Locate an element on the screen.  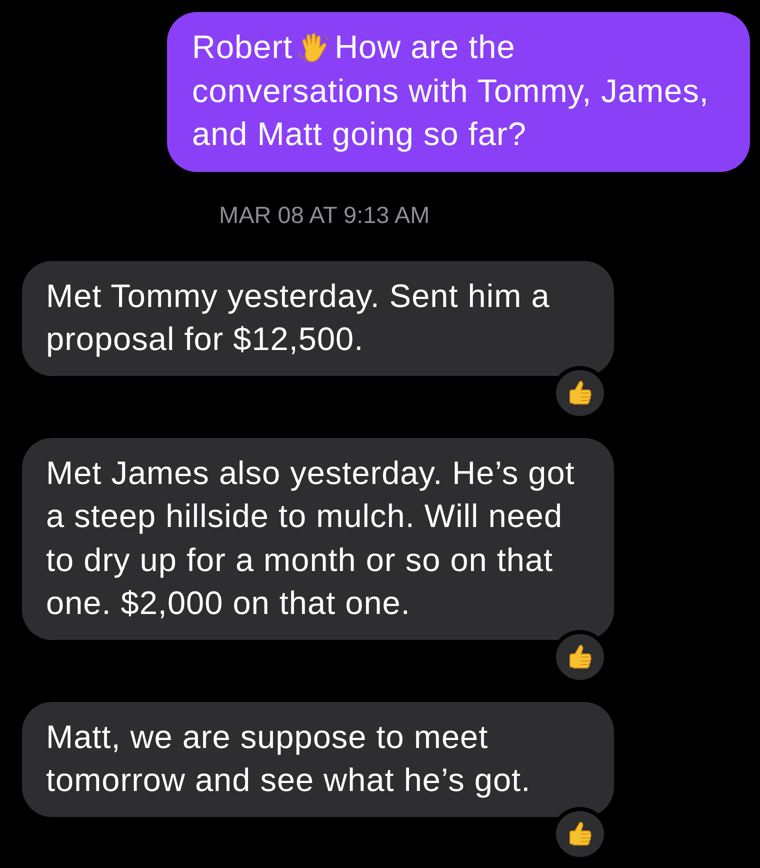
message-text: conversations with Tommy, James, is located at coordinates (450, 91).